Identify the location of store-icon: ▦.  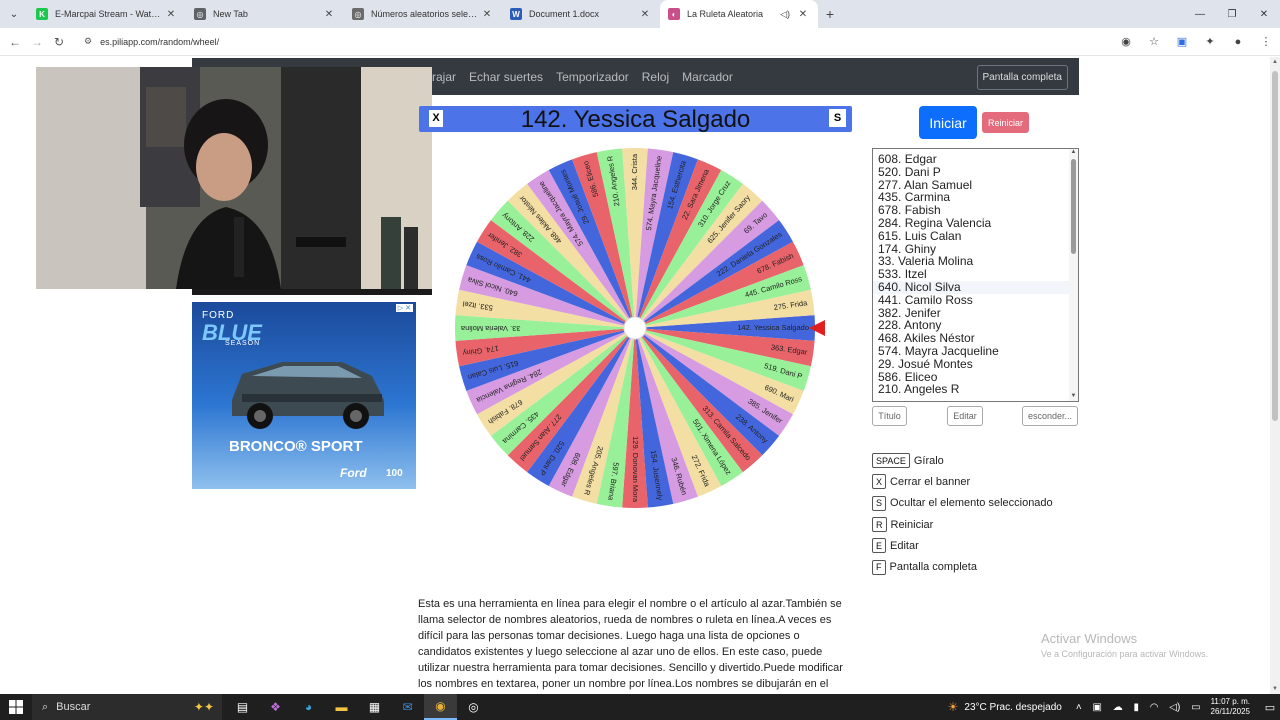
(374, 707).